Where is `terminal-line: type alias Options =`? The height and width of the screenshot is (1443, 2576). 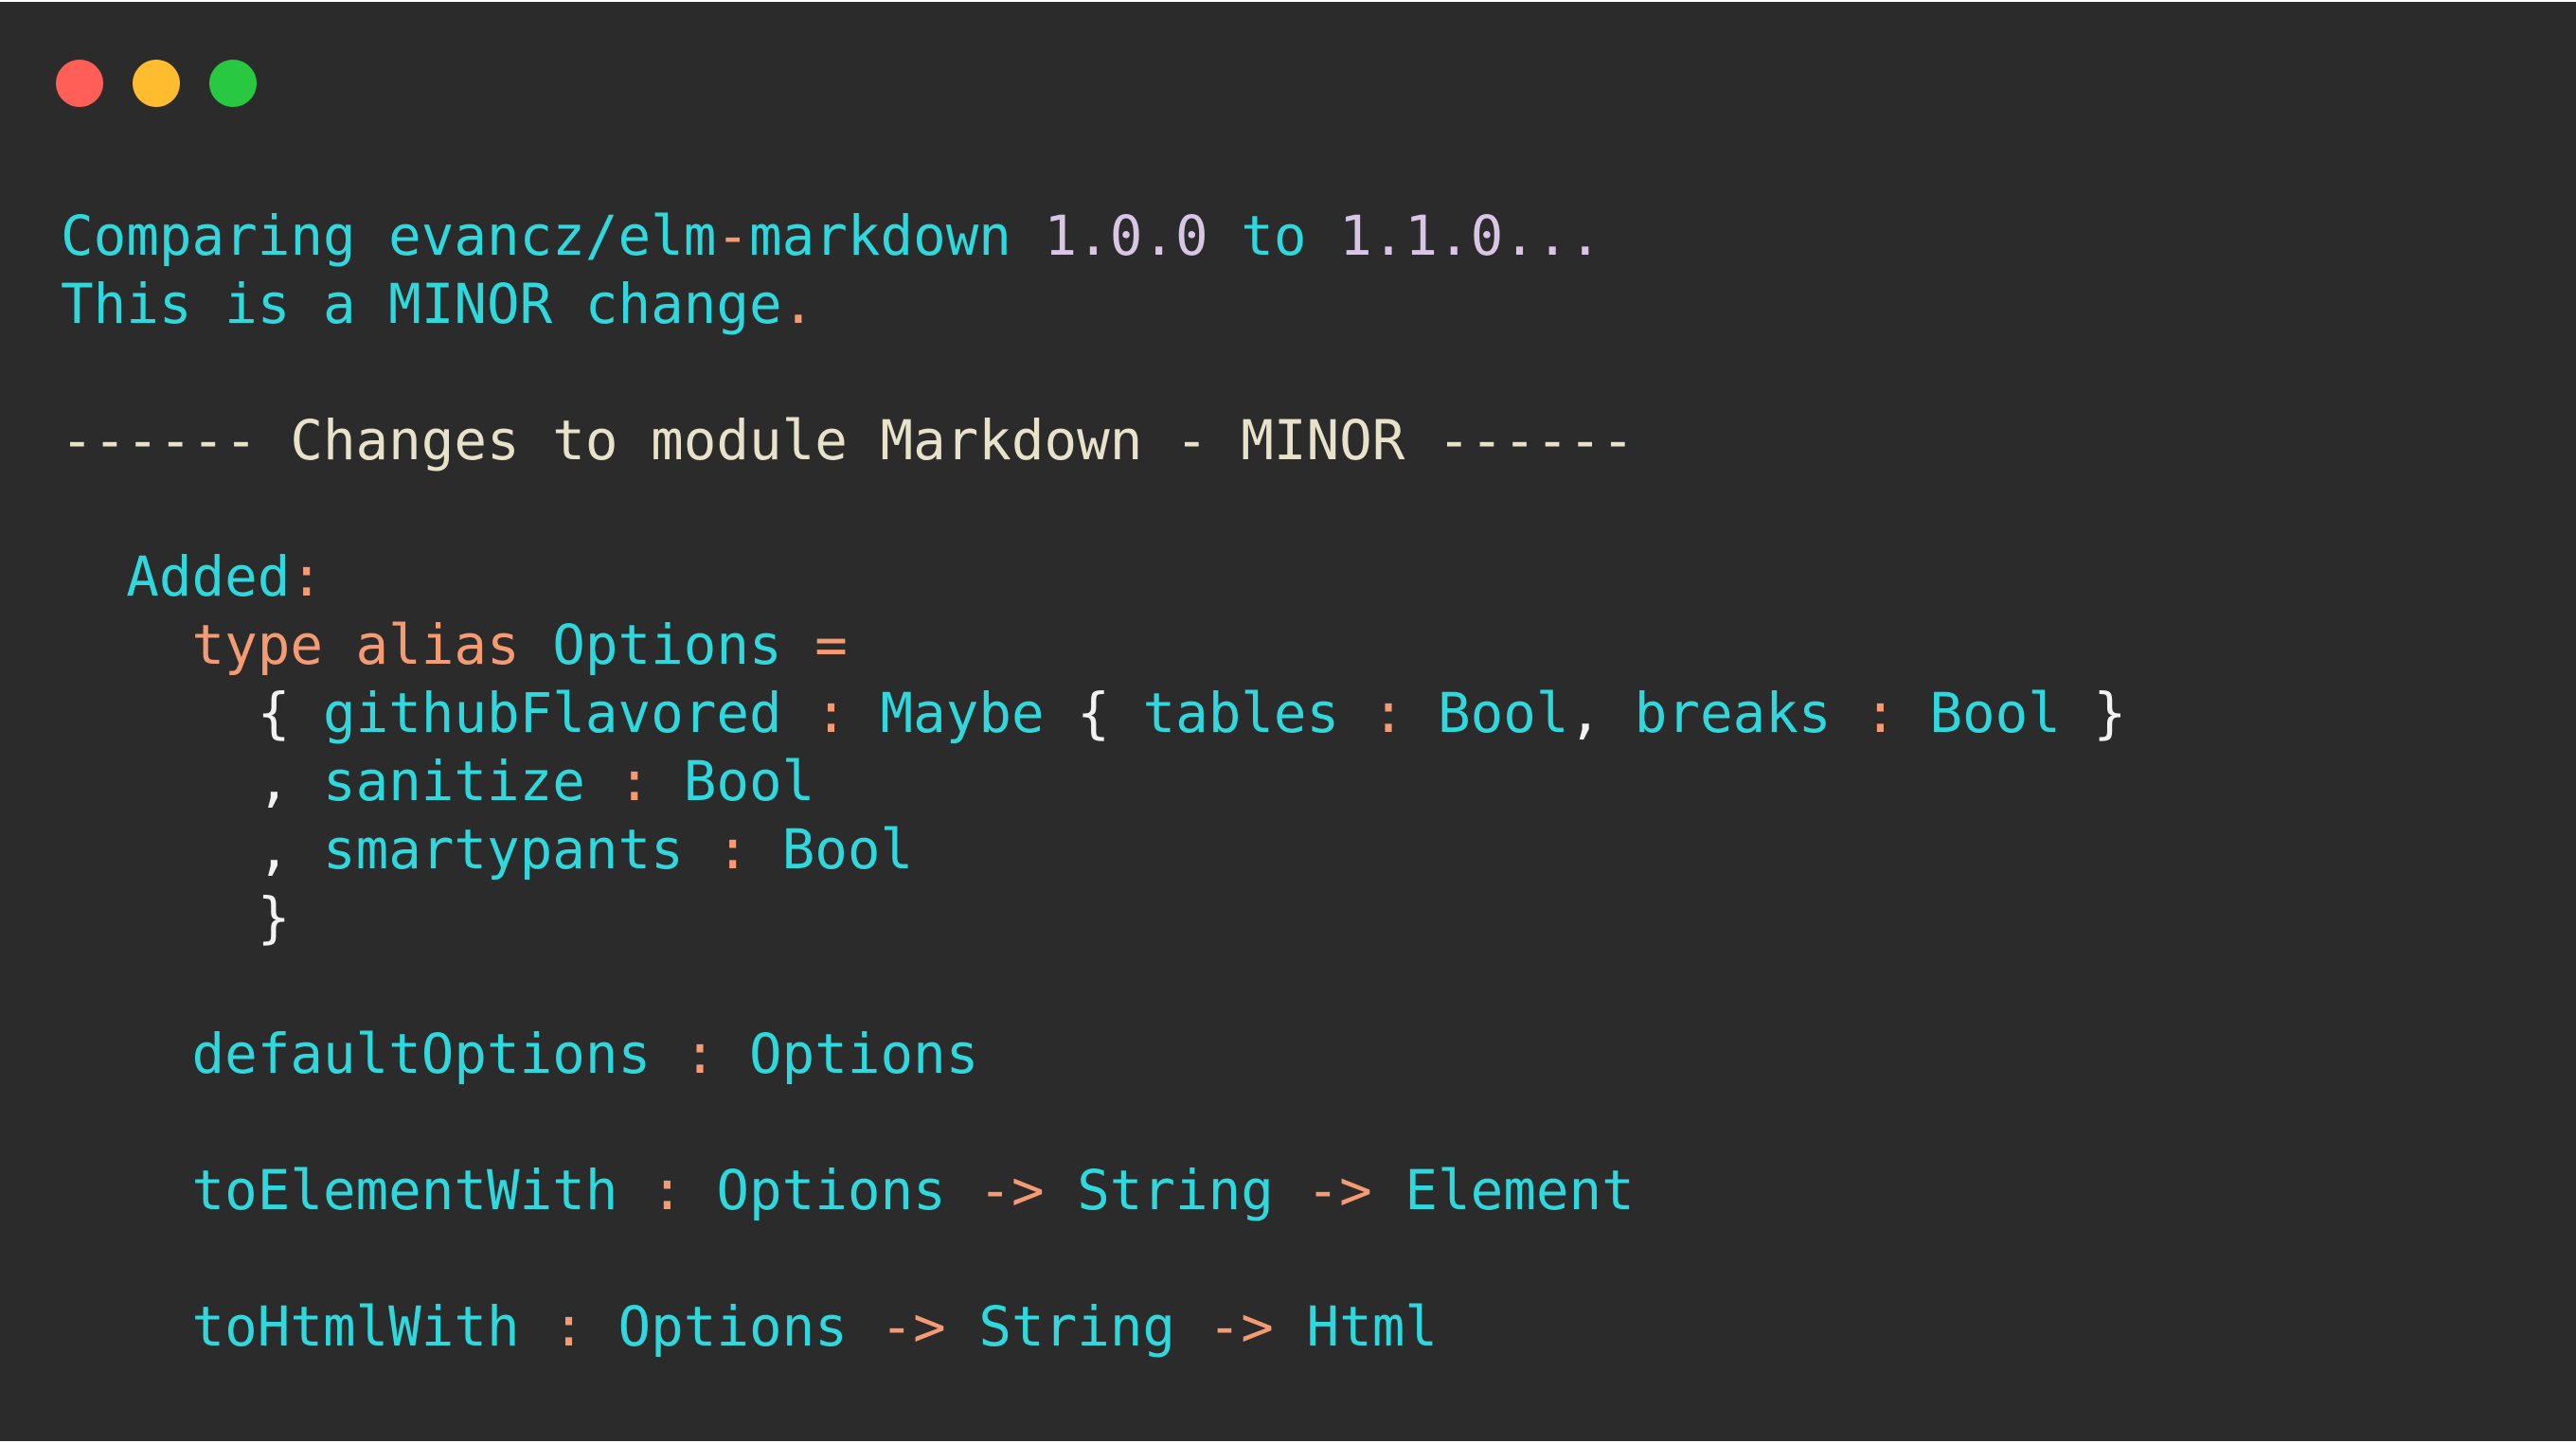
terminal-line: type alias Options = is located at coordinates (1093, 646).